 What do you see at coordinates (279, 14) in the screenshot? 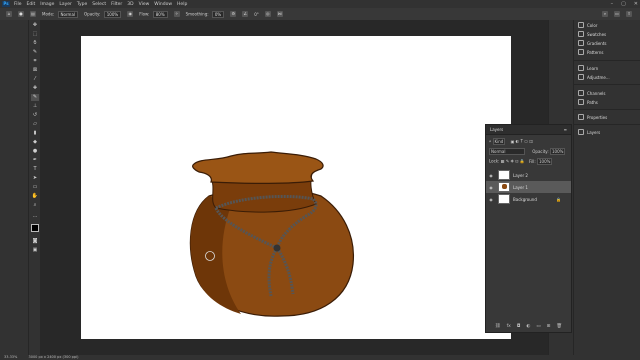
I see `symmetry-icon: ⋈` at bounding box center [279, 14].